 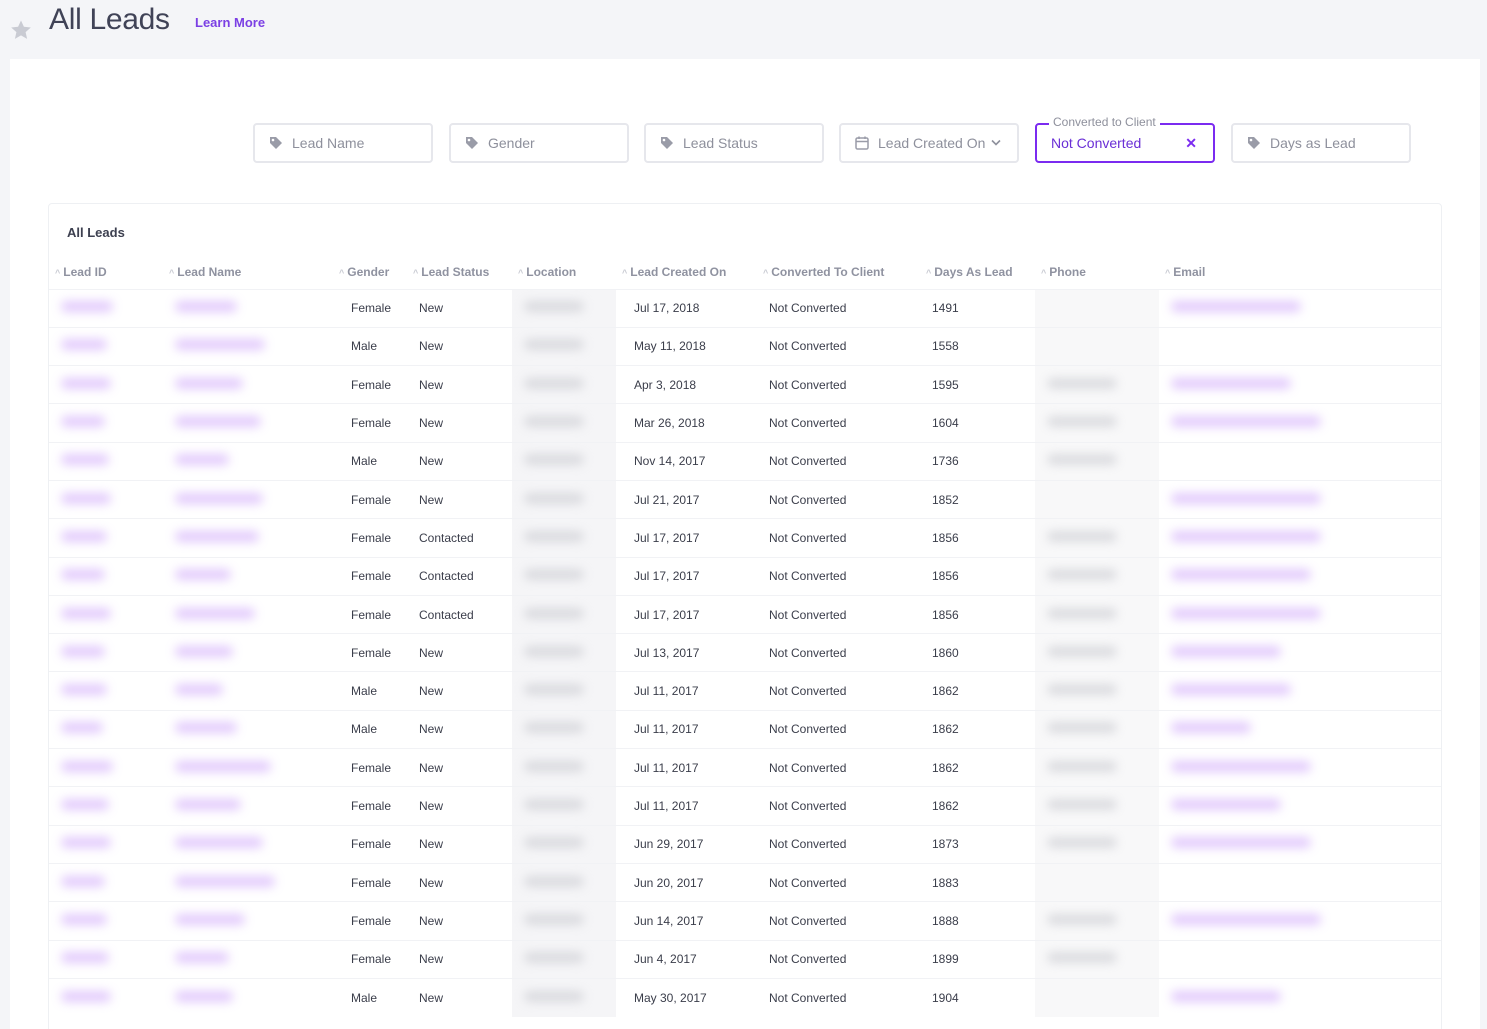 I want to click on table-row: Female New Mar 26, 2018 Not Converted 1604, so click(x=745, y=423).